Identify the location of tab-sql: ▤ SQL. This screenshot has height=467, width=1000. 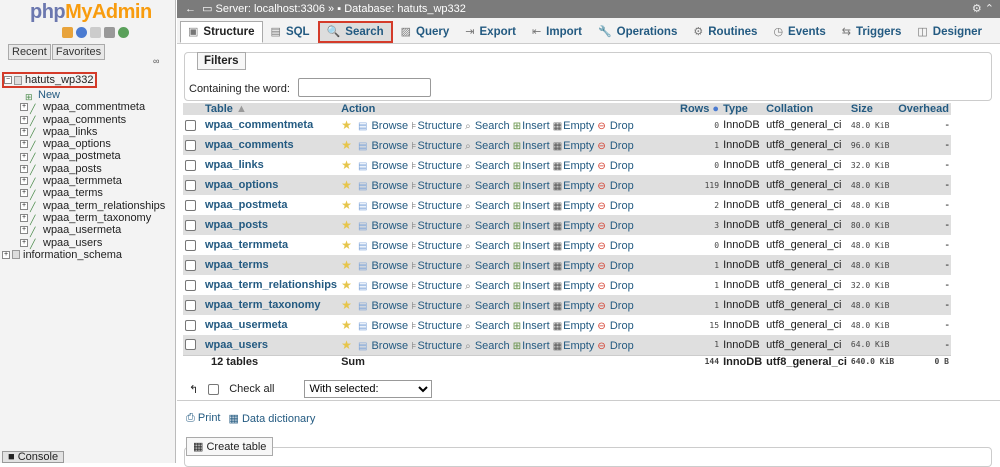
(290, 32).